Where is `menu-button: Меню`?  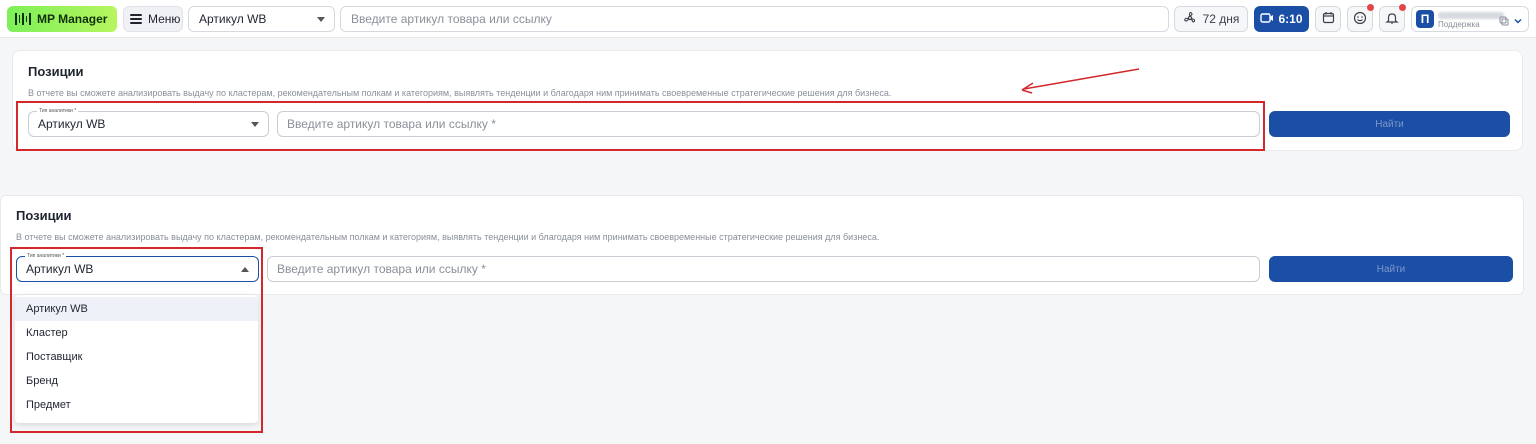
menu-button: Меню is located at coordinates (153, 19).